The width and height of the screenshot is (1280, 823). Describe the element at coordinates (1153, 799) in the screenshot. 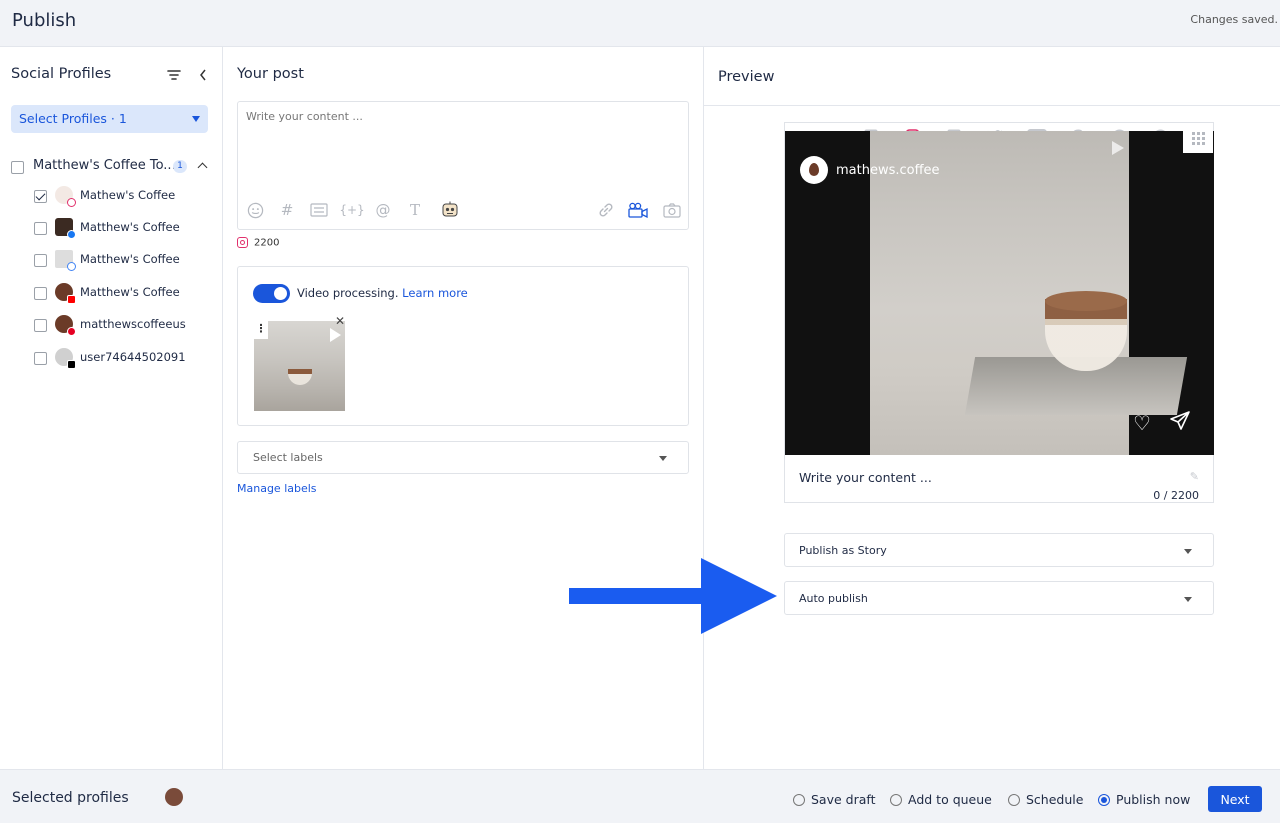

I see `radio-label: Publish now` at that location.